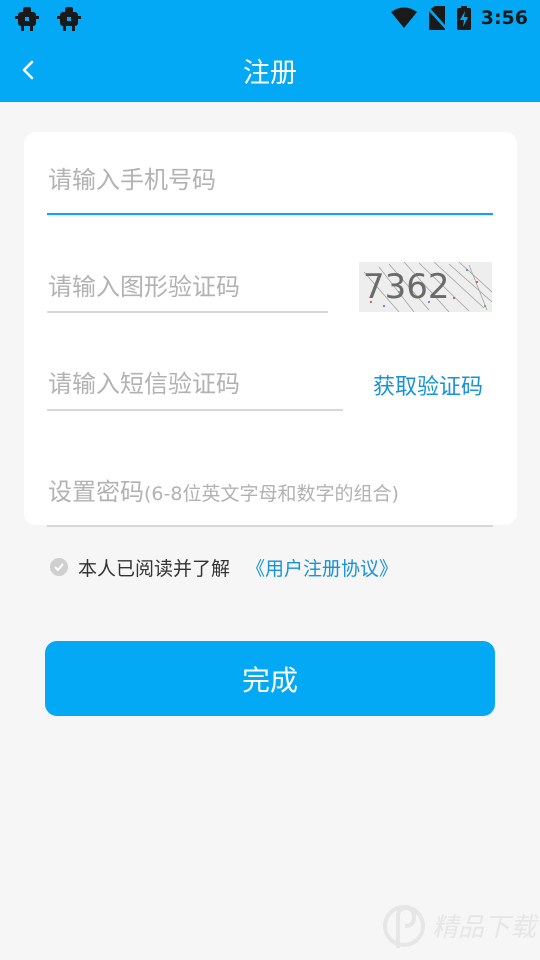  I want to click on status-system: 3:56, so click(459, 18).